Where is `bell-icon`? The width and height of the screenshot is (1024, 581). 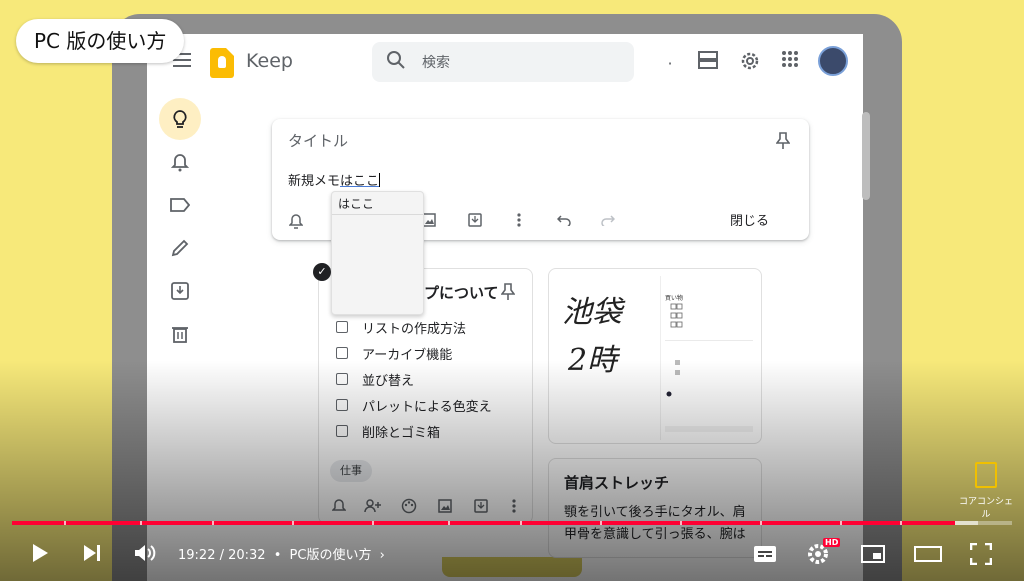 bell-icon is located at coordinates (180, 163).